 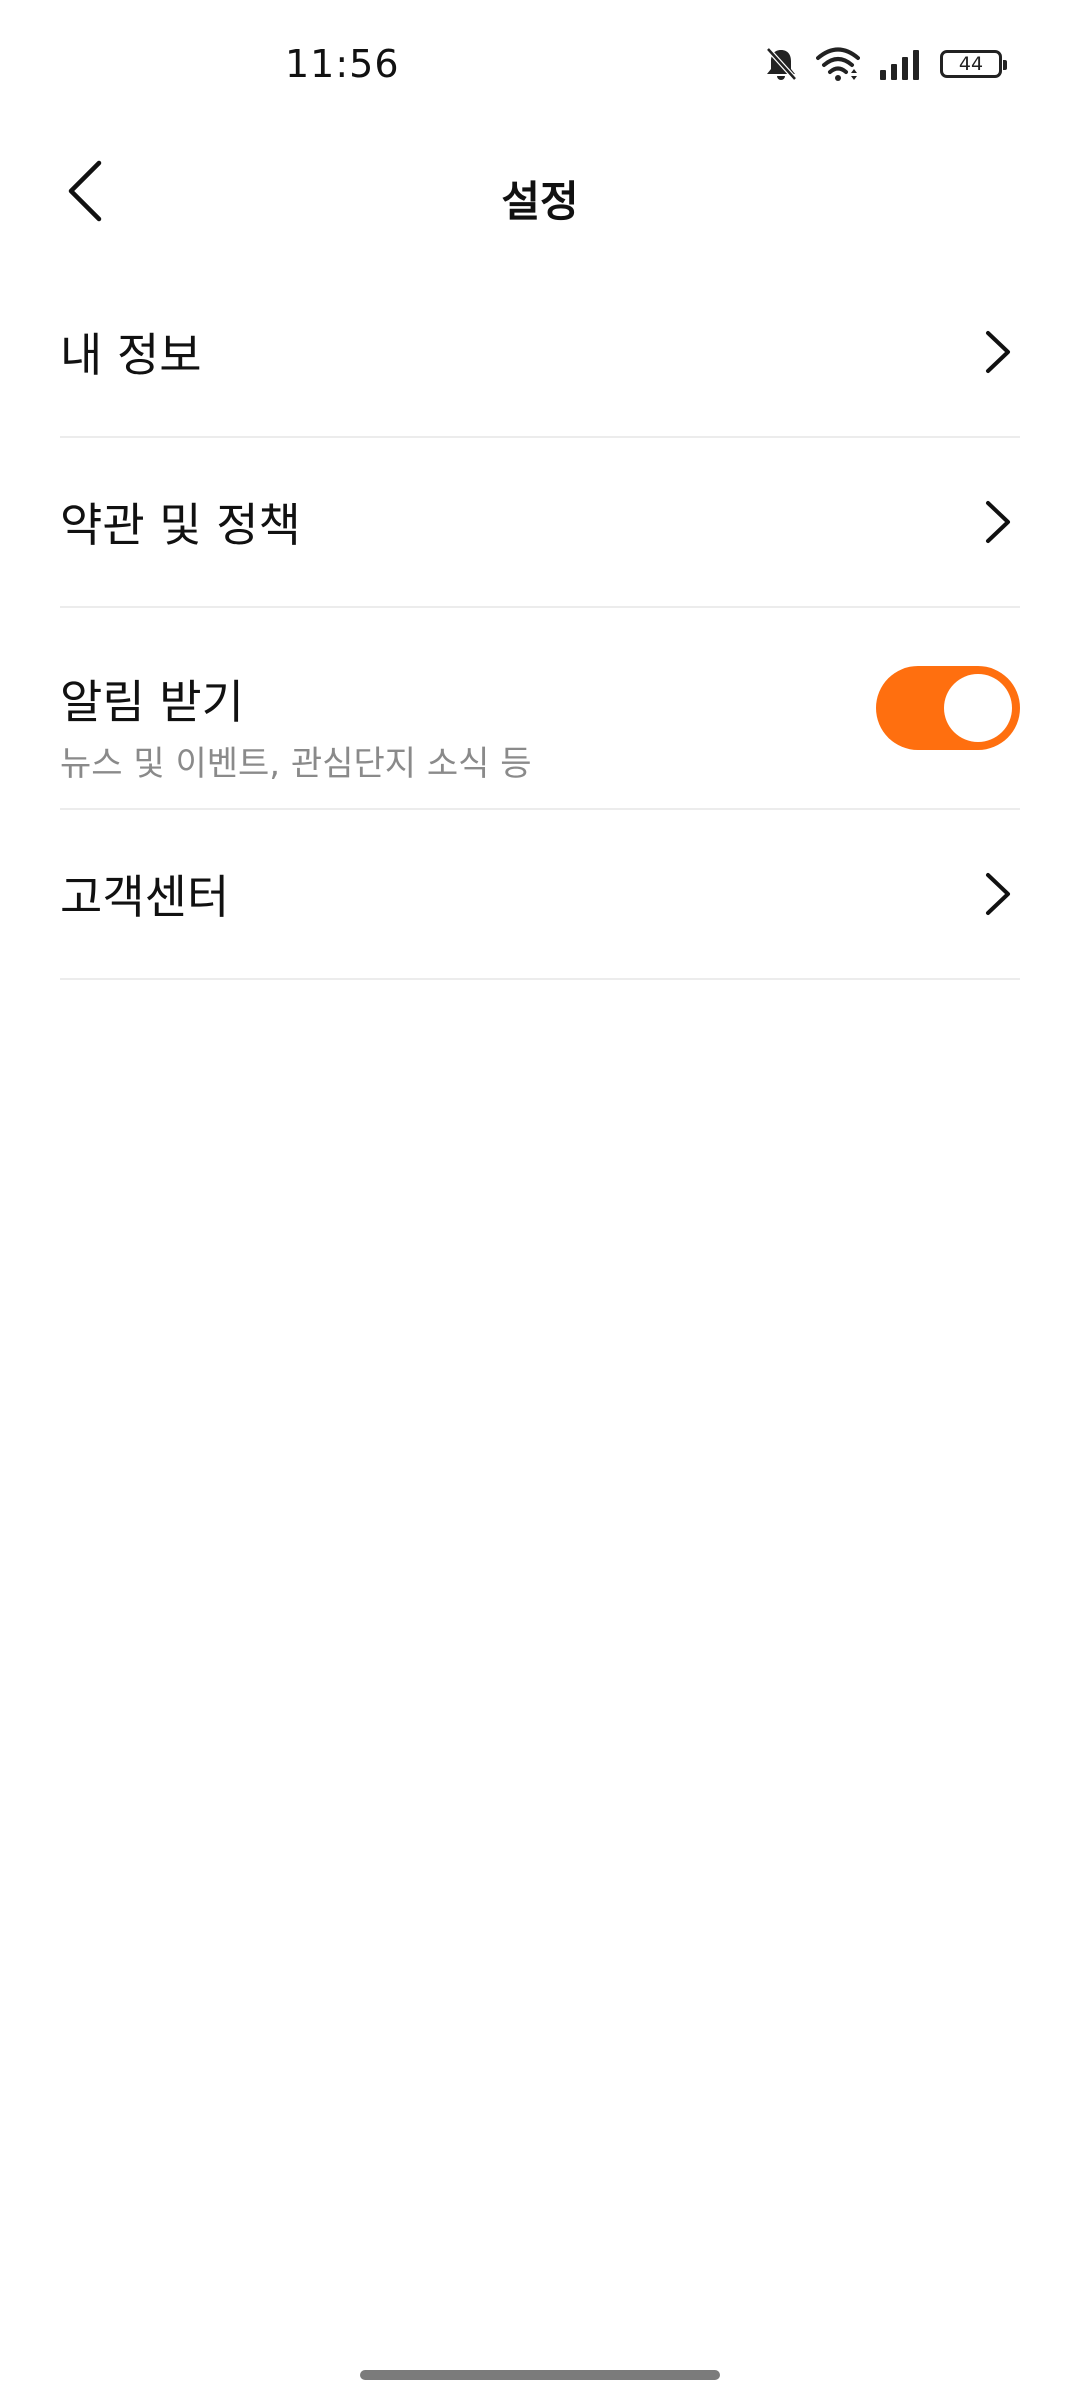 What do you see at coordinates (152, 702) in the screenshot?
I see `settings-item-label: 알림 받기` at bounding box center [152, 702].